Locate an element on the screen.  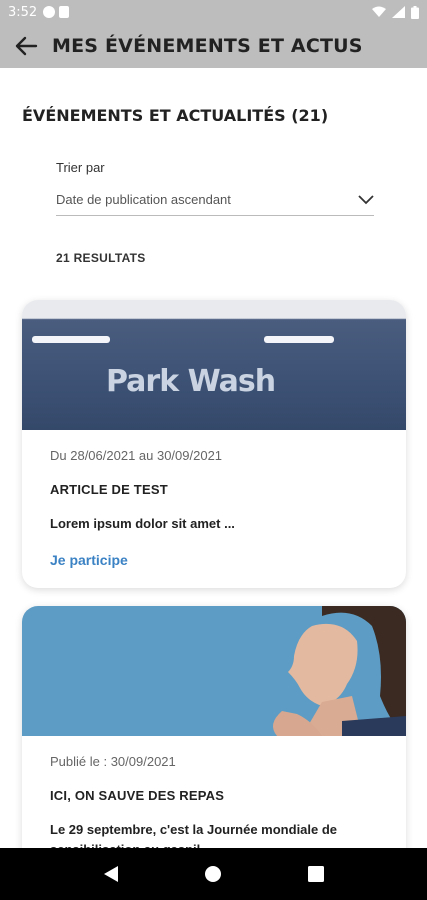
card-image: Park Wash is located at coordinates (214, 365).